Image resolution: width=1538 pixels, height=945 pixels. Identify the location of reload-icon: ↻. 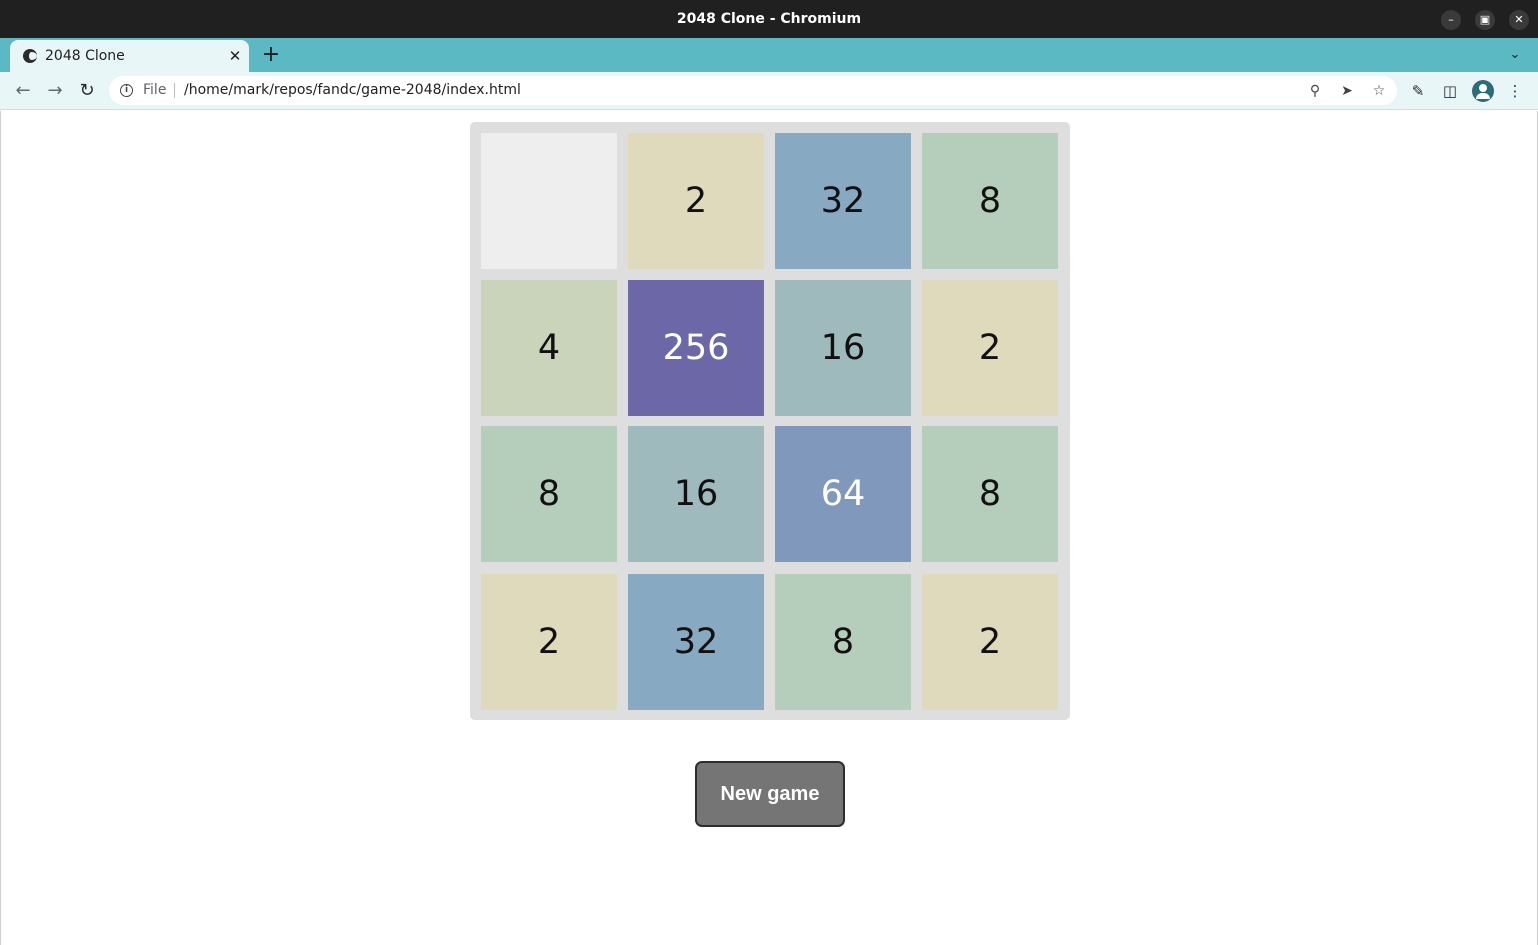
(87, 91).